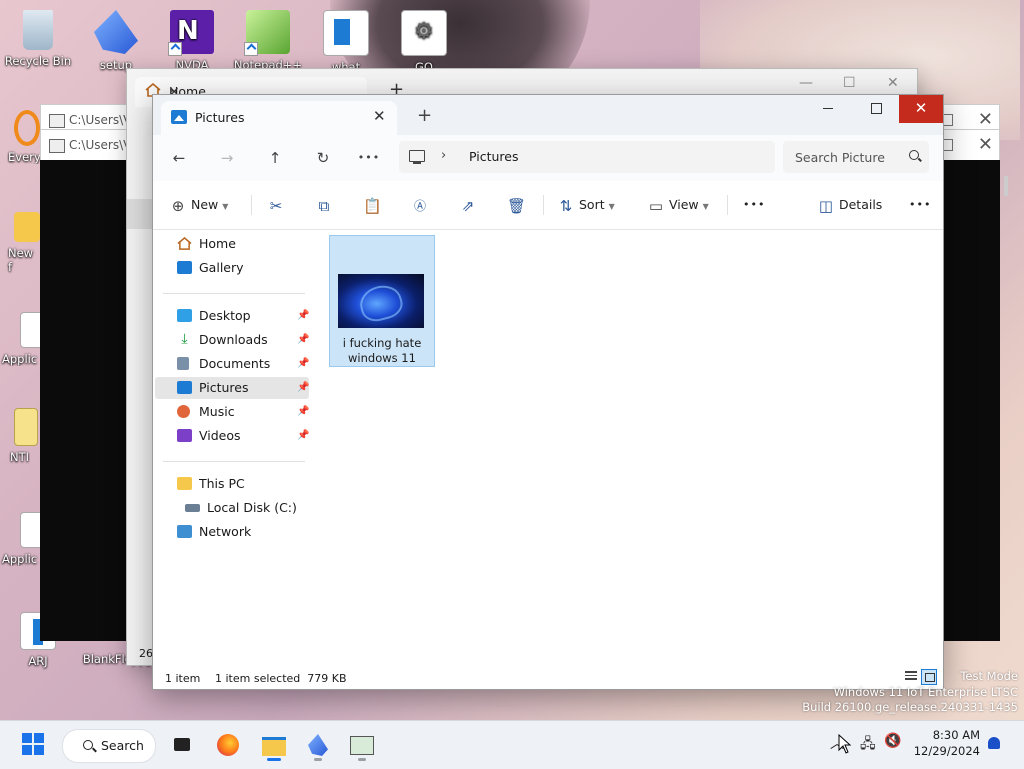  Describe the element at coordinates (1006, 186) in the screenshot. I see `cmd-scrollbar` at that location.